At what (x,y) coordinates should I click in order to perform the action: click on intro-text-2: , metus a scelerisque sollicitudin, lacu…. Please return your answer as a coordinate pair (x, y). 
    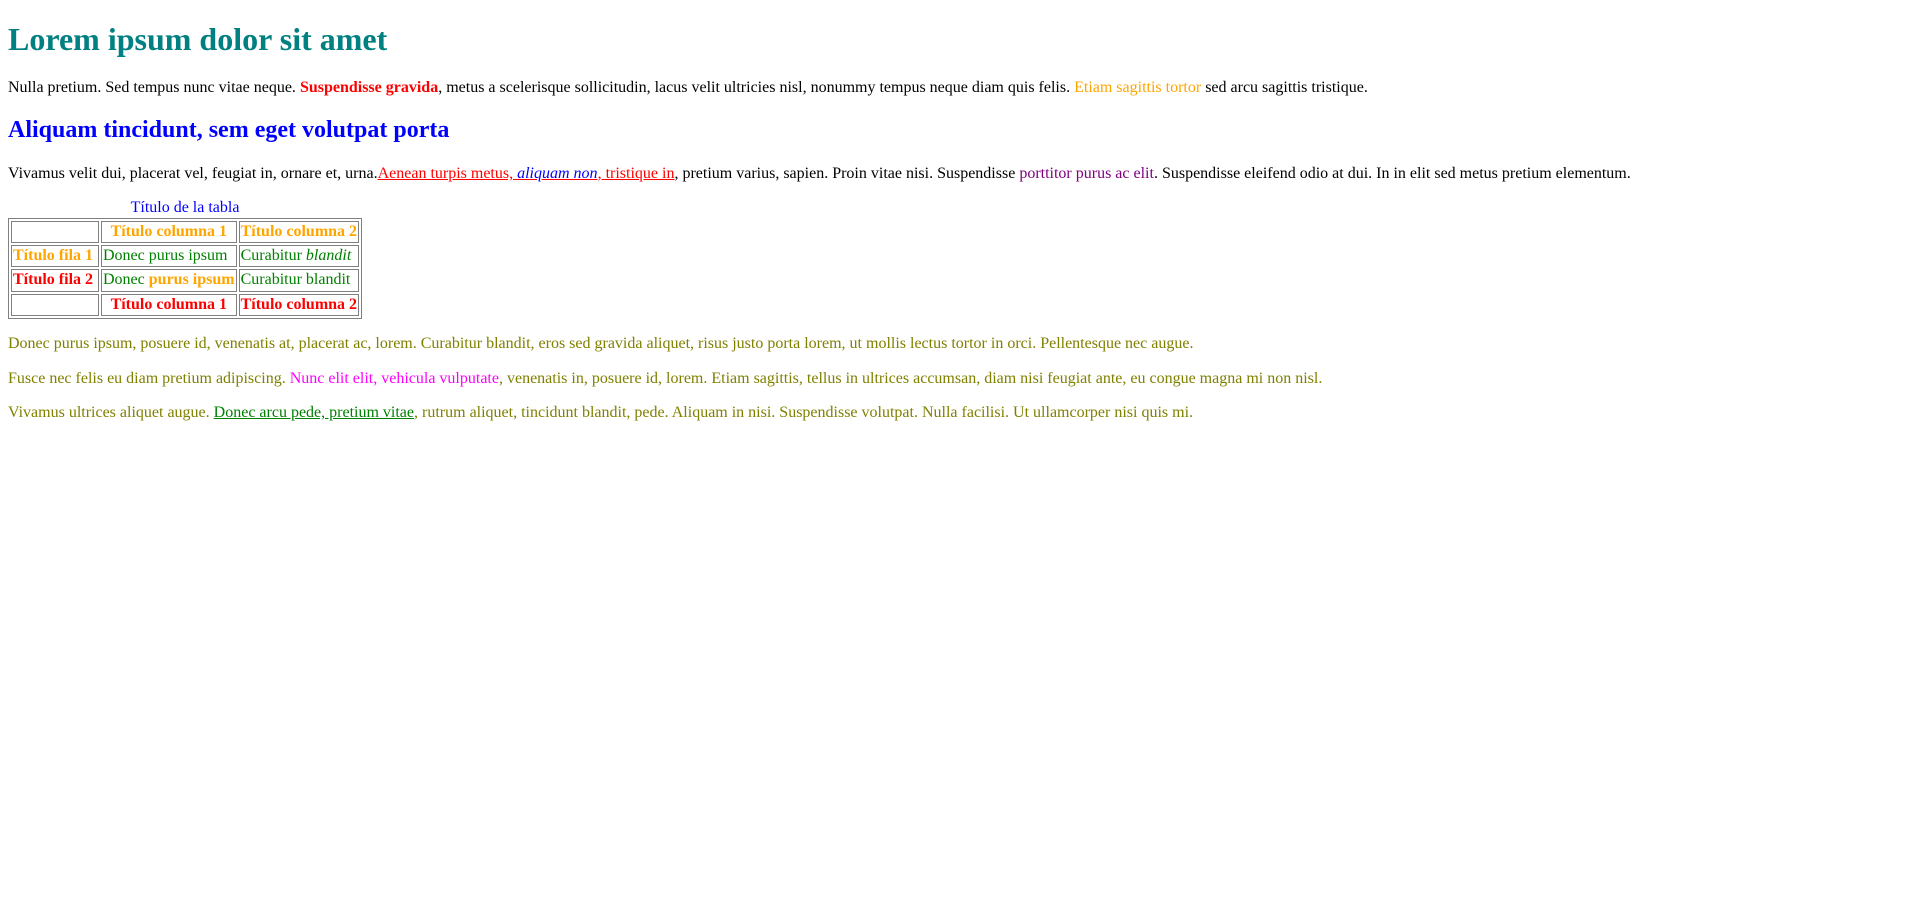
    Looking at the image, I should click on (756, 87).